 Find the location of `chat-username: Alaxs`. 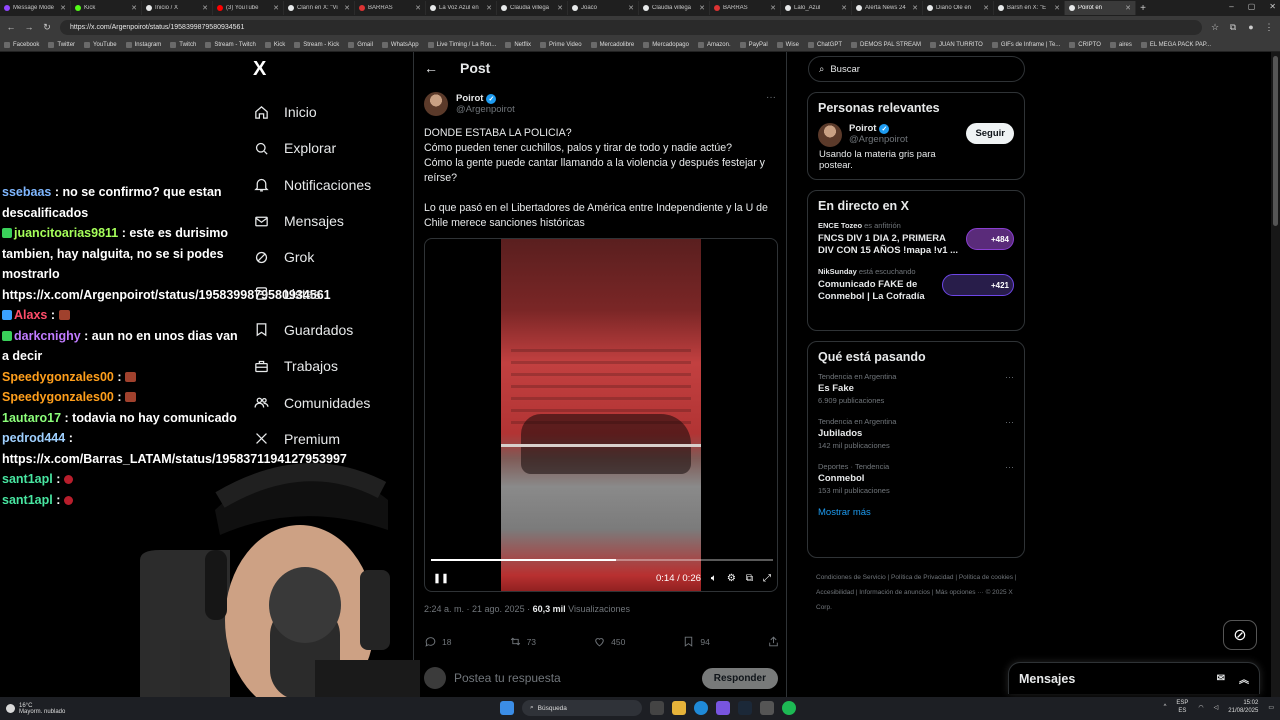

chat-username: Alaxs is located at coordinates (30, 315).